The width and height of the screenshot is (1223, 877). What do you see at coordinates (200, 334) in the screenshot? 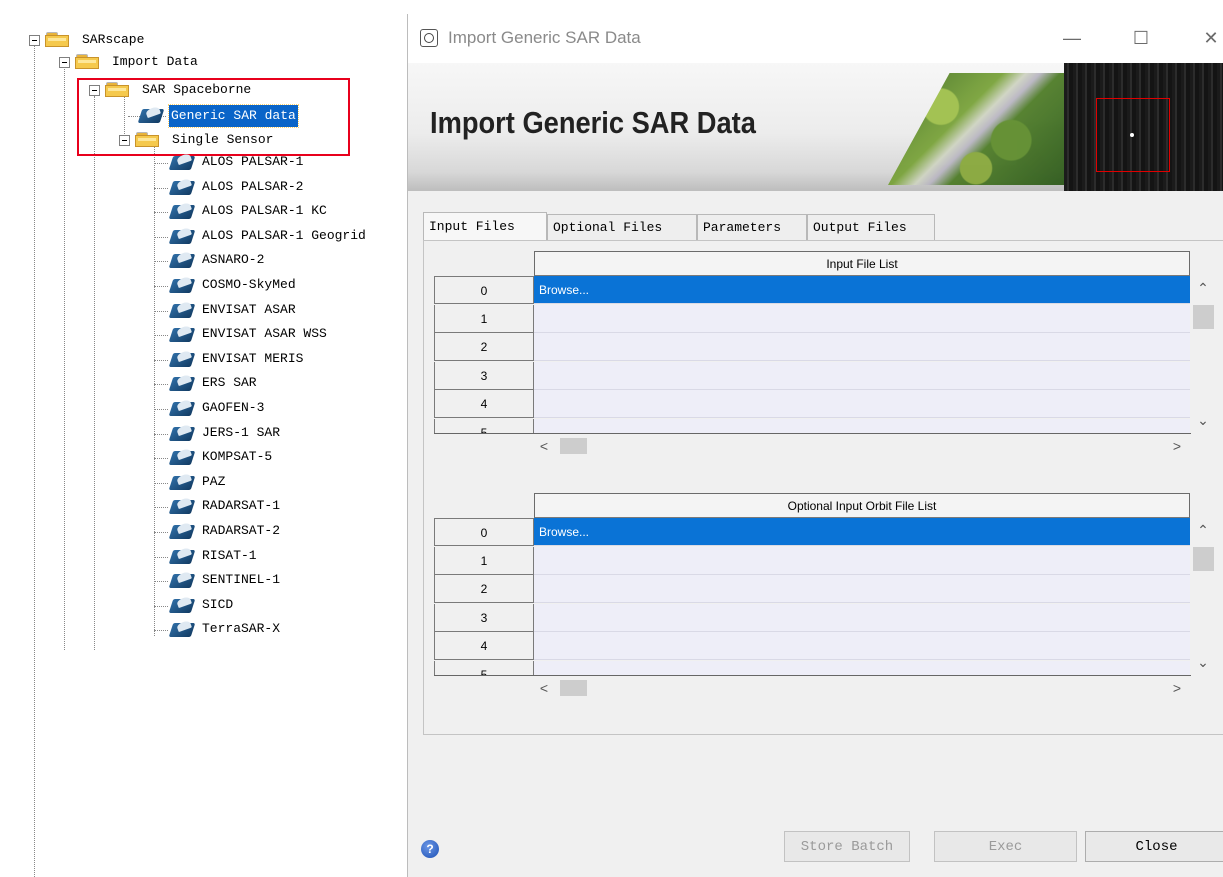
I see `tree-node-sensor: ENVISAT ASAR WSS` at bounding box center [200, 334].